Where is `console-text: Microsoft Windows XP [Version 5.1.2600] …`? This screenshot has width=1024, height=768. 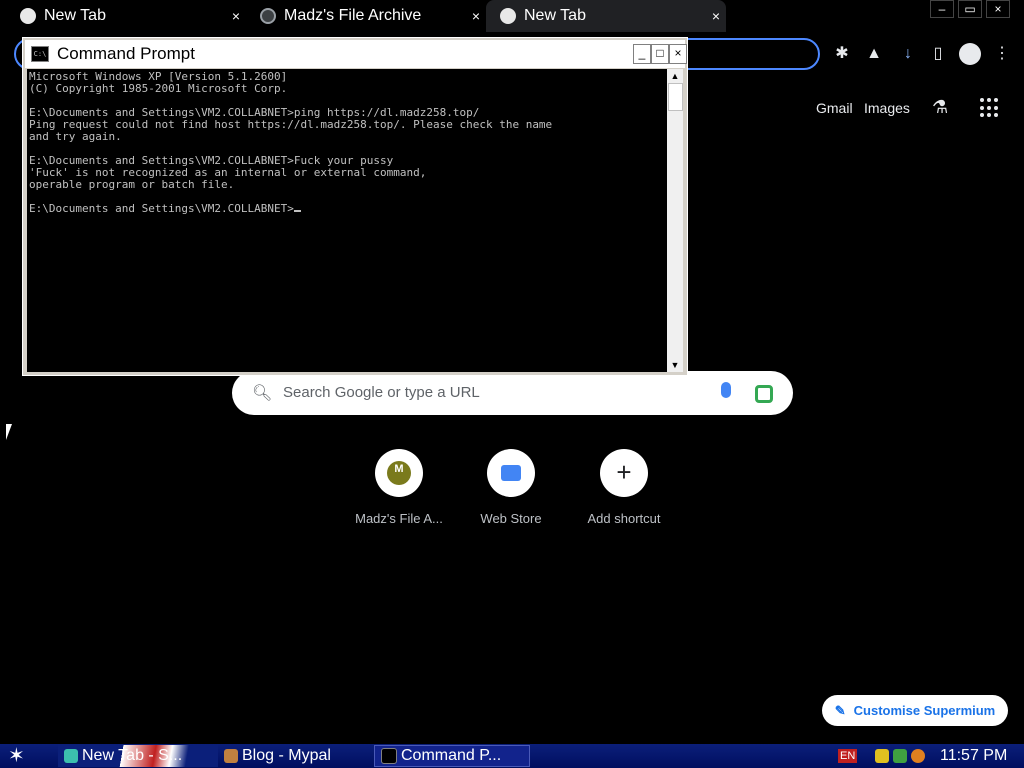 console-text: Microsoft Windows XP [Version 5.1.2600] … is located at coordinates (291, 142).